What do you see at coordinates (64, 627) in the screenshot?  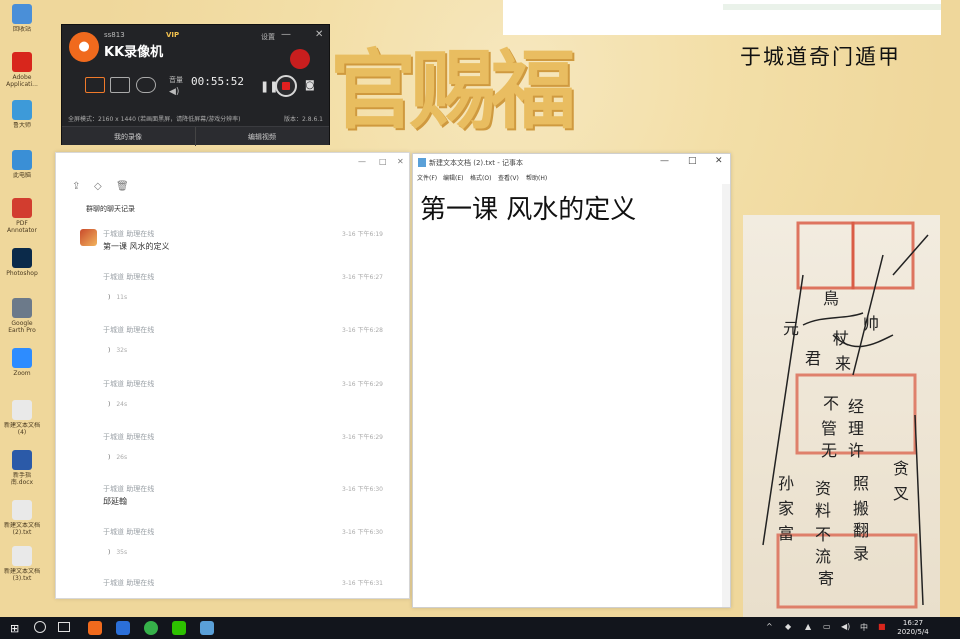 I see `task-view-icon` at bounding box center [64, 627].